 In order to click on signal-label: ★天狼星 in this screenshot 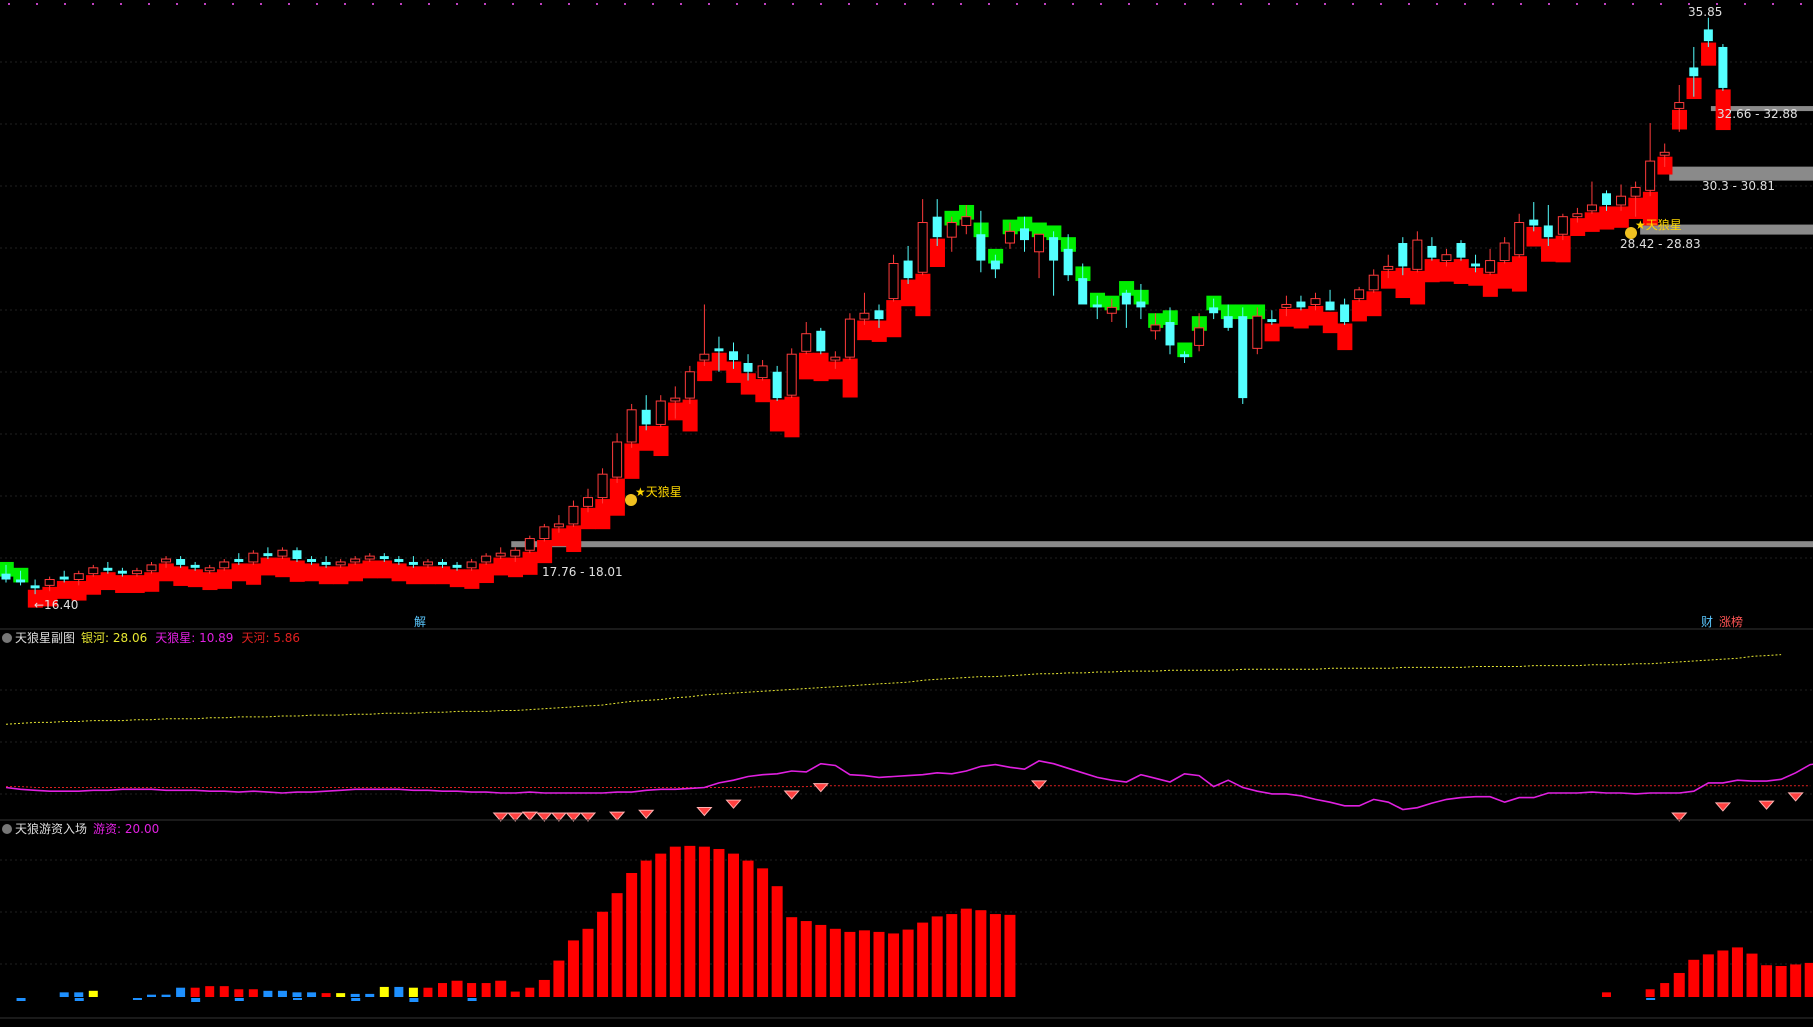, I will do `click(658, 491)`.